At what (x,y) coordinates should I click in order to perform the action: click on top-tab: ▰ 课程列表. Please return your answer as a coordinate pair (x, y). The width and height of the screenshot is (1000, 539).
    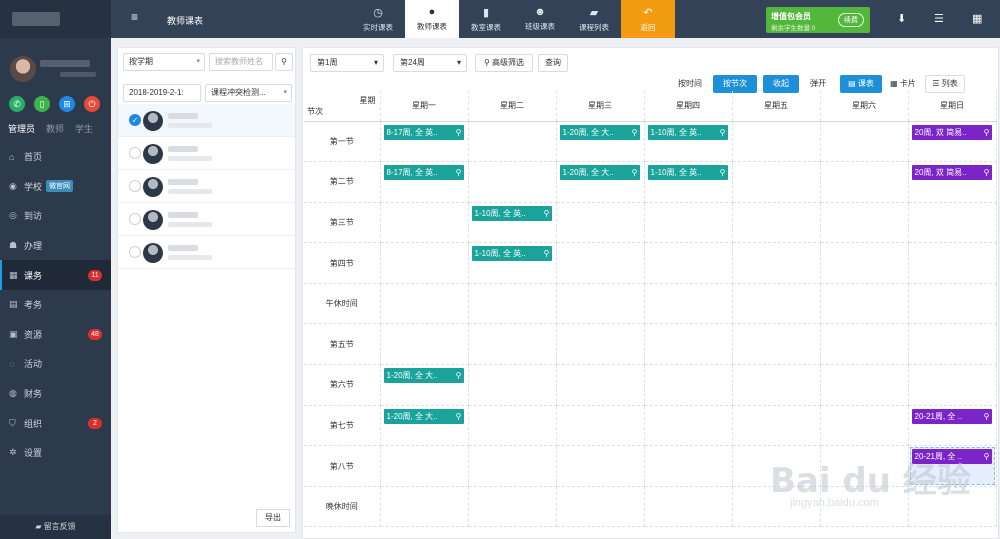
    Looking at the image, I should click on (594, 19).